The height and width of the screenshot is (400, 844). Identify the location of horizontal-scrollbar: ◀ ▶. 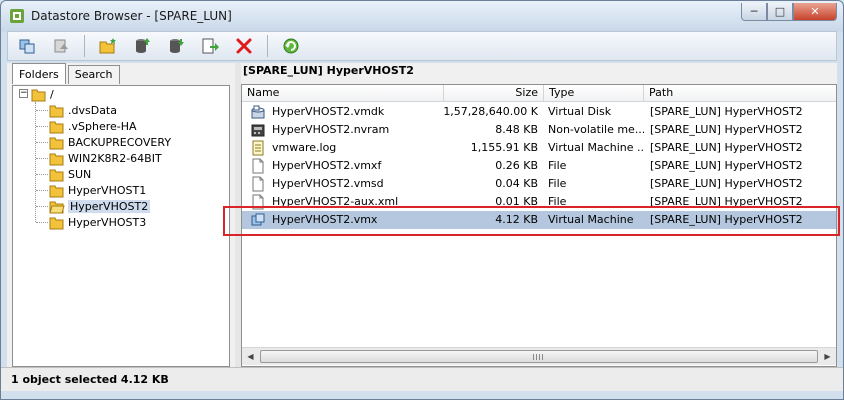
(539, 356).